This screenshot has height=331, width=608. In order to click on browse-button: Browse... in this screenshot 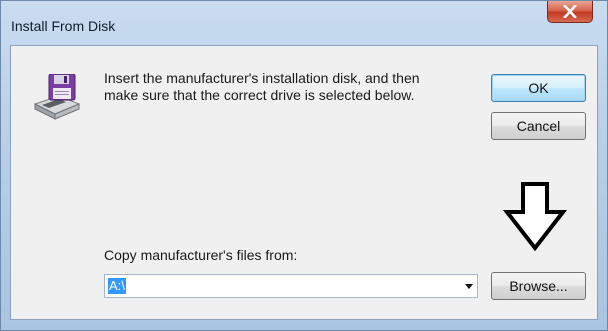, I will do `click(538, 286)`.